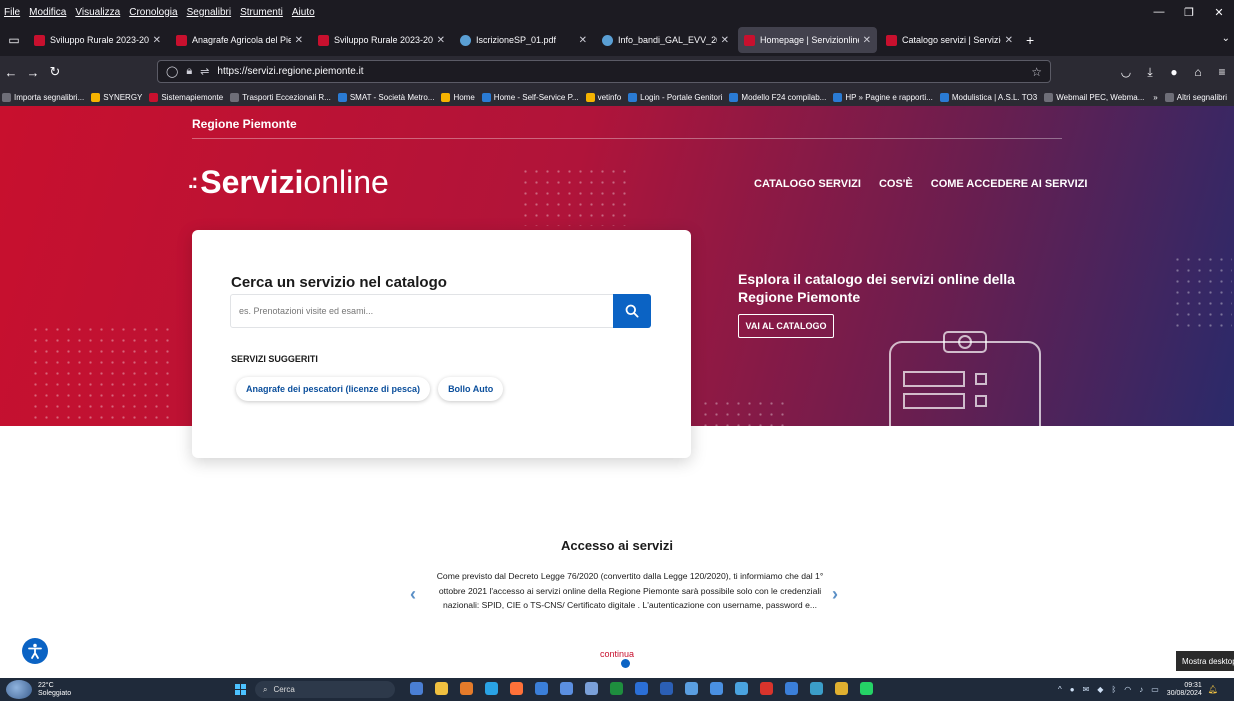  What do you see at coordinates (807, 40) in the screenshot?
I see `tab-homepage-servizionline: Homepage | Servizionline ✕` at bounding box center [807, 40].